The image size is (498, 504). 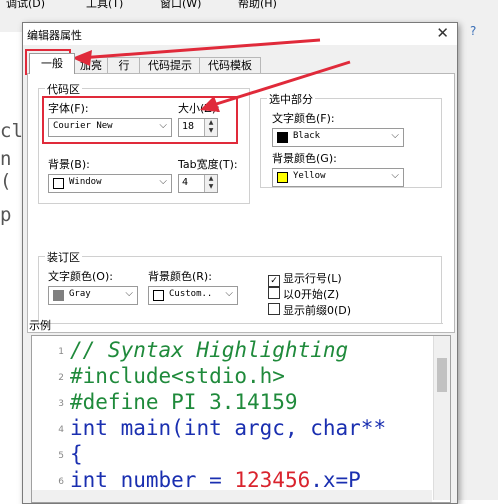 What do you see at coordinates (52, 63) in the screenshot?
I see `tab-general: 一般` at bounding box center [52, 63].